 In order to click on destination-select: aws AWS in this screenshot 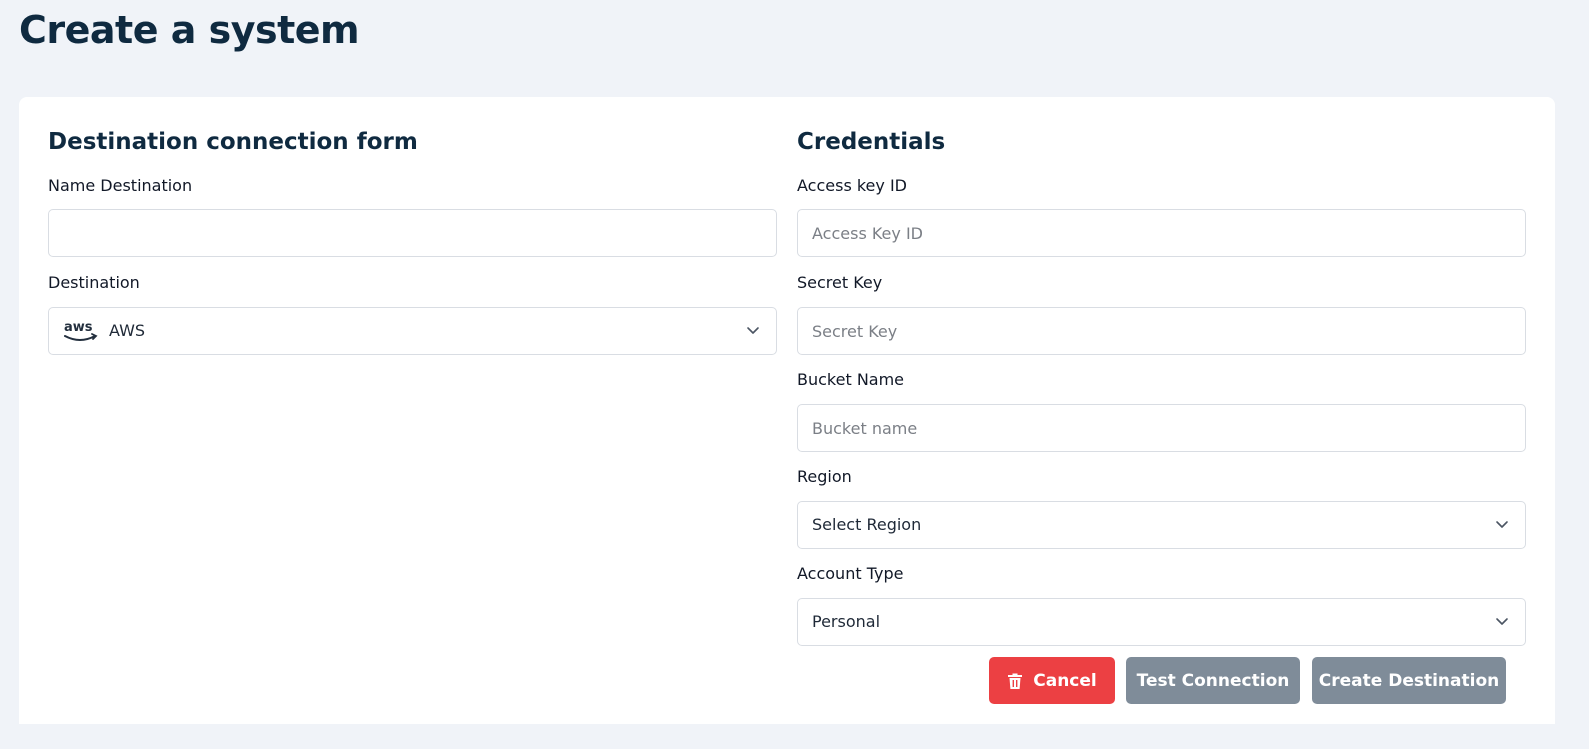, I will do `click(412, 331)`.